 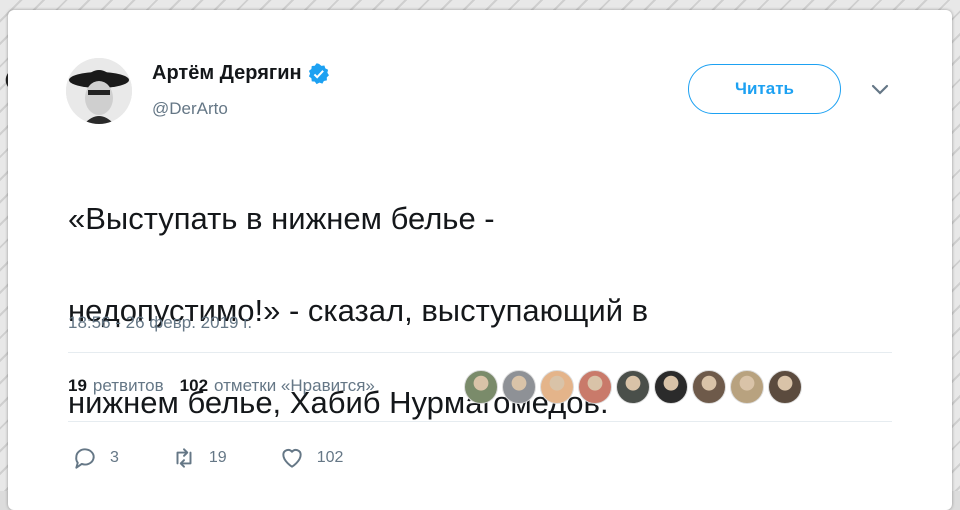 I want to click on verified-badge-icon, so click(x=318, y=73).